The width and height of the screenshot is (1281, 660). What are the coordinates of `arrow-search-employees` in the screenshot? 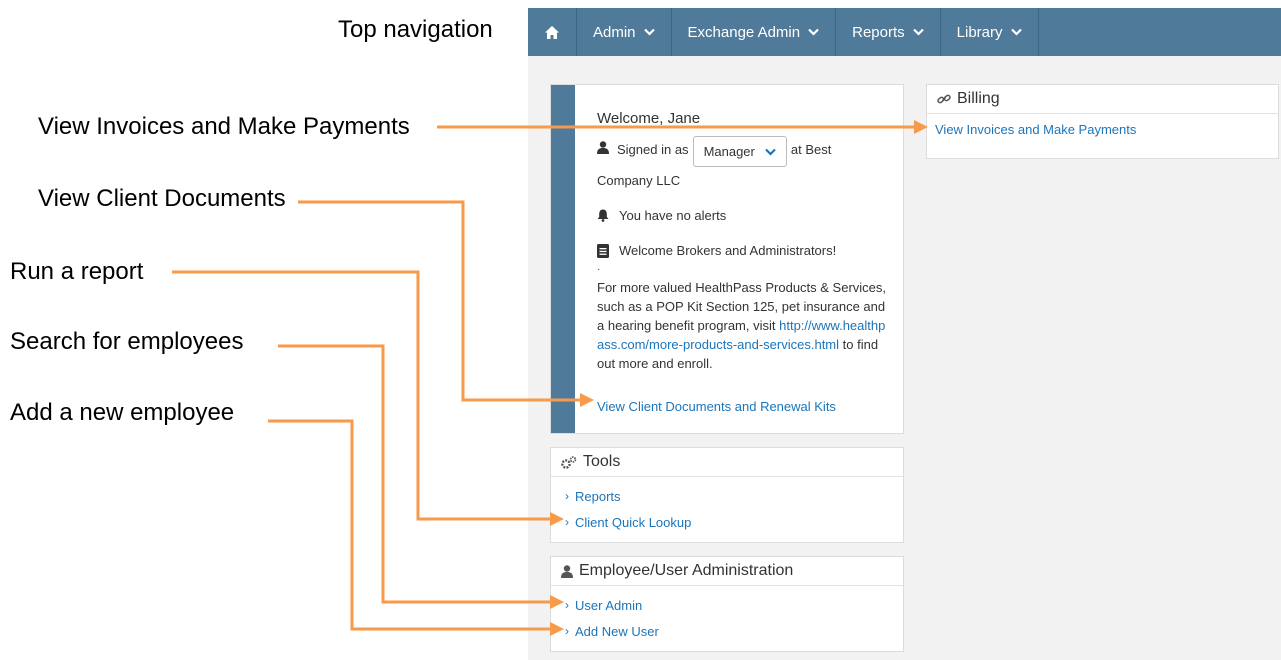 It's located at (415, 474).